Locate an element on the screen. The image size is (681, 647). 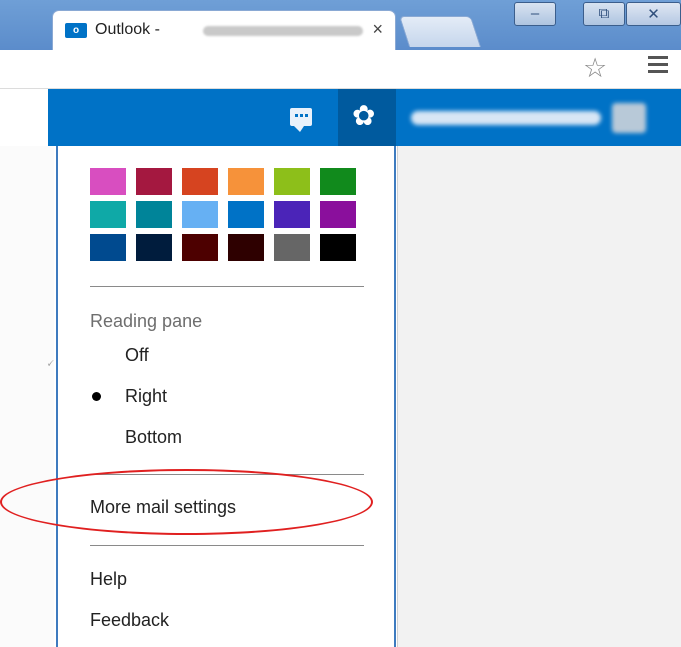
reading-pane-off: Off is located at coordinates (137, 355).